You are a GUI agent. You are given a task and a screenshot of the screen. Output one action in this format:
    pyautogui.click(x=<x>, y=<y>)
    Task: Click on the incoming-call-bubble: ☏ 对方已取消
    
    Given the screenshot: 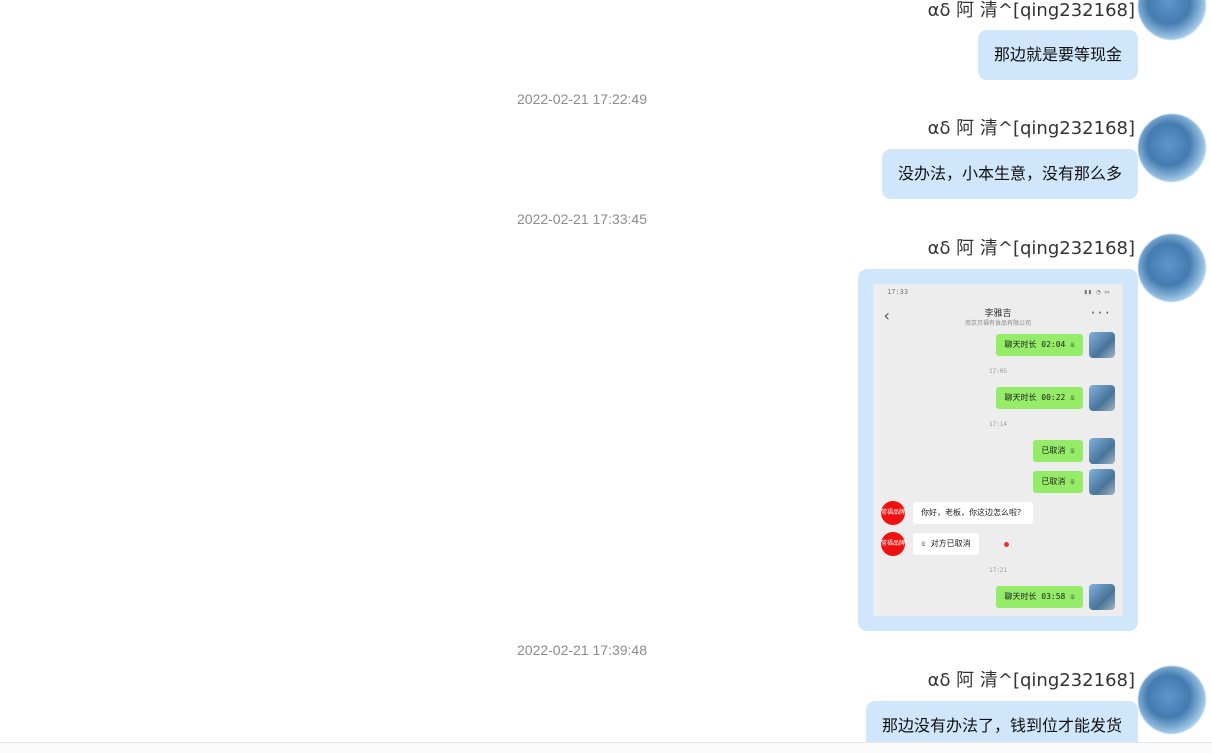 What is the action you would take?
    pyautogui.click(x=946, y=544)
    